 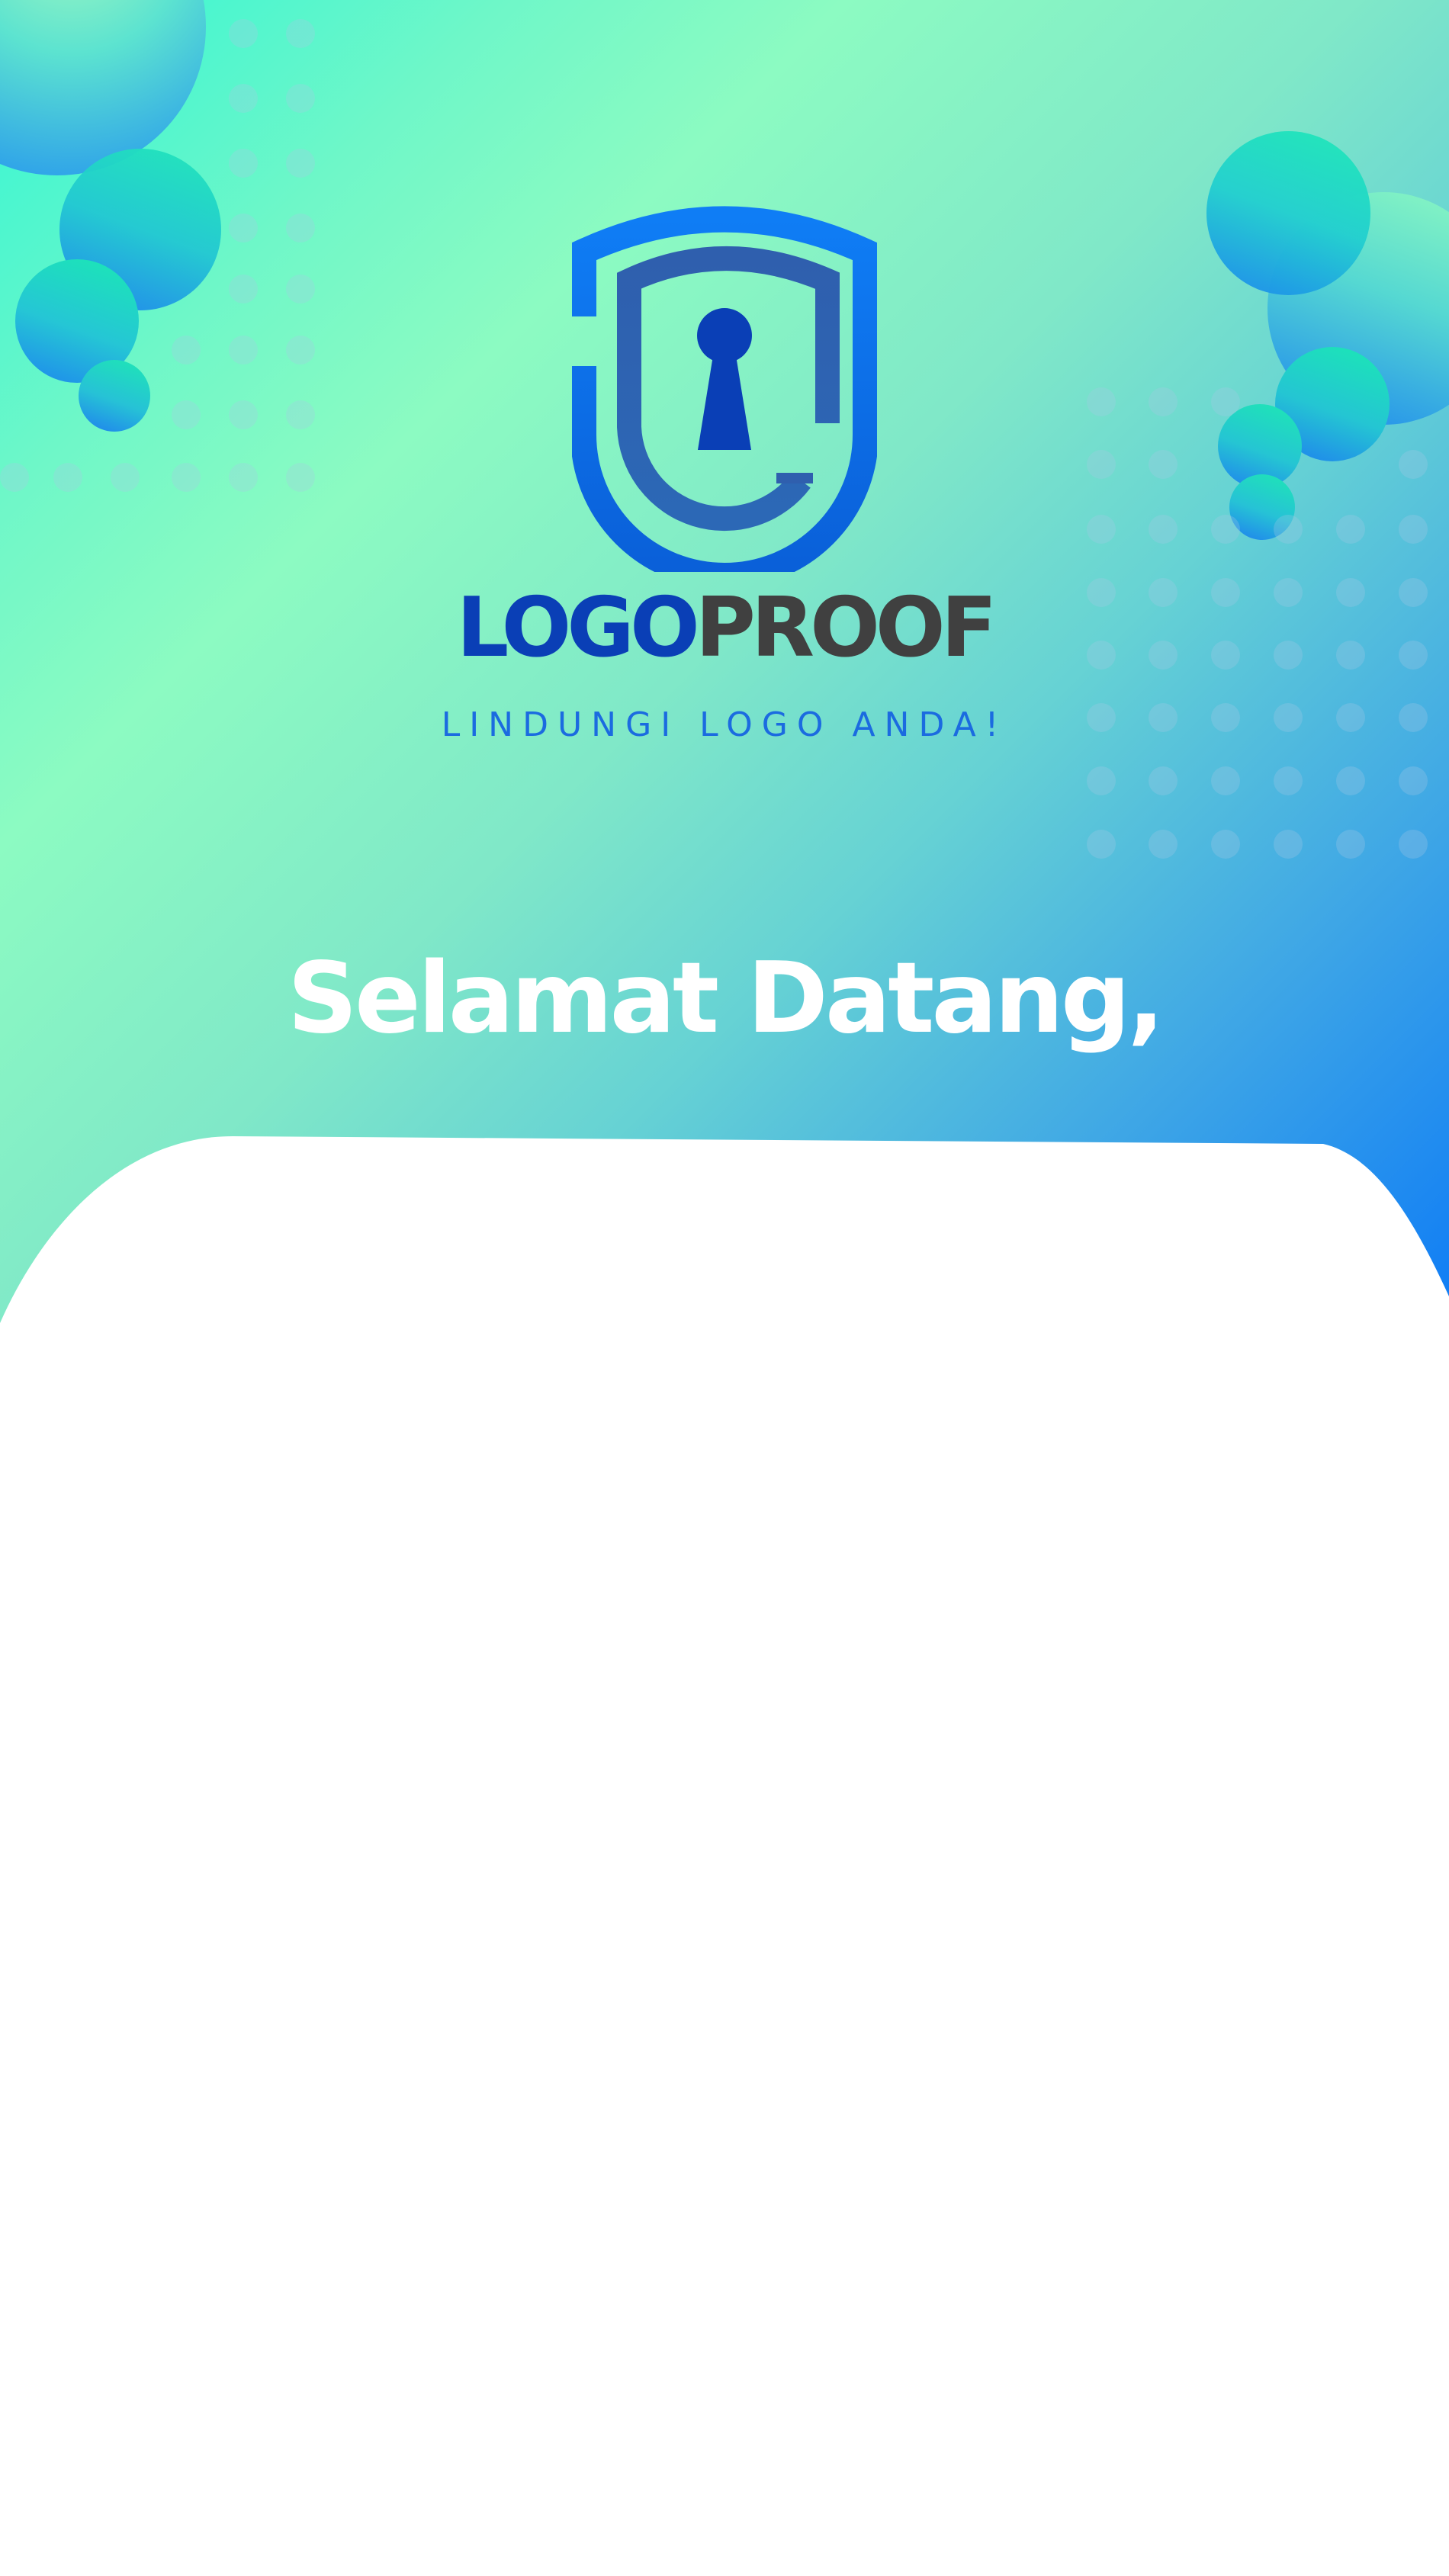 I want to click on shield-keyhole-icon, so click(x=725, y=389).